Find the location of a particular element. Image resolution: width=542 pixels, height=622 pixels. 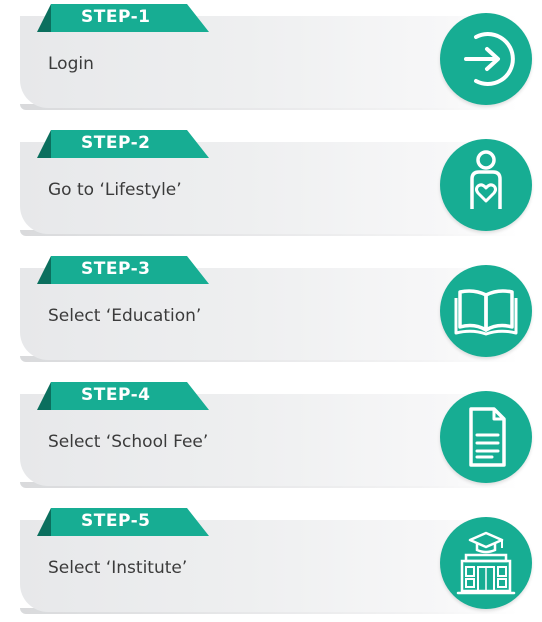

step-label: STEP-3 is located at coordinates (116, 269).